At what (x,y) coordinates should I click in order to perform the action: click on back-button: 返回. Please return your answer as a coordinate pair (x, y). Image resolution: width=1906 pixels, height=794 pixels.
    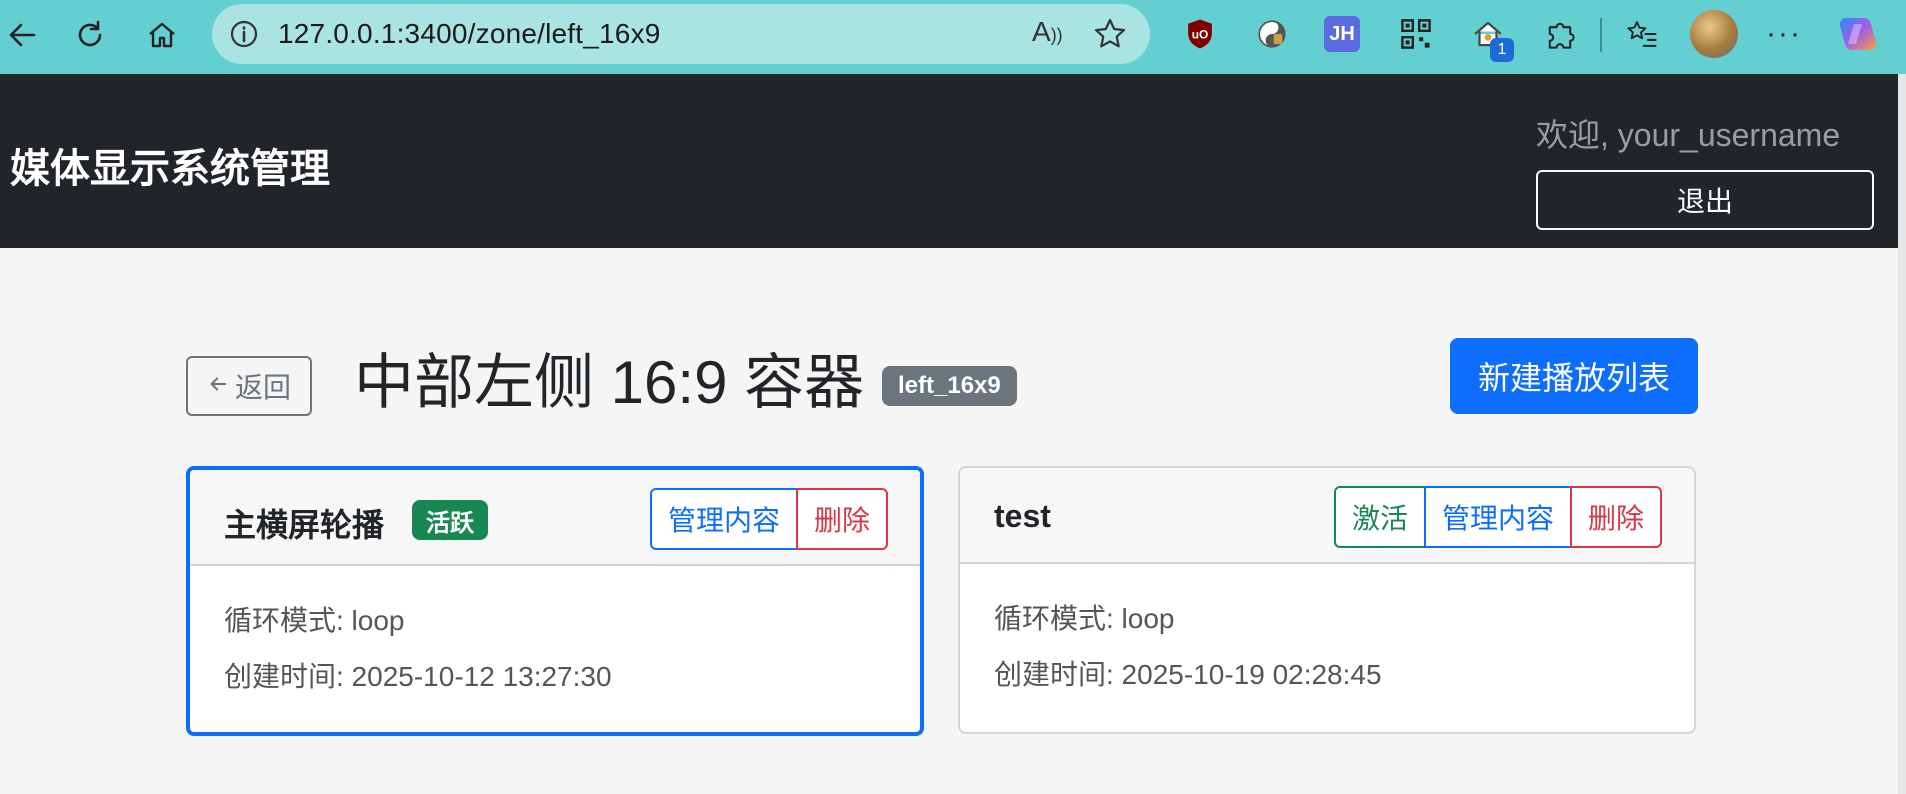
    Looking at the image, I should click on (249, 386).